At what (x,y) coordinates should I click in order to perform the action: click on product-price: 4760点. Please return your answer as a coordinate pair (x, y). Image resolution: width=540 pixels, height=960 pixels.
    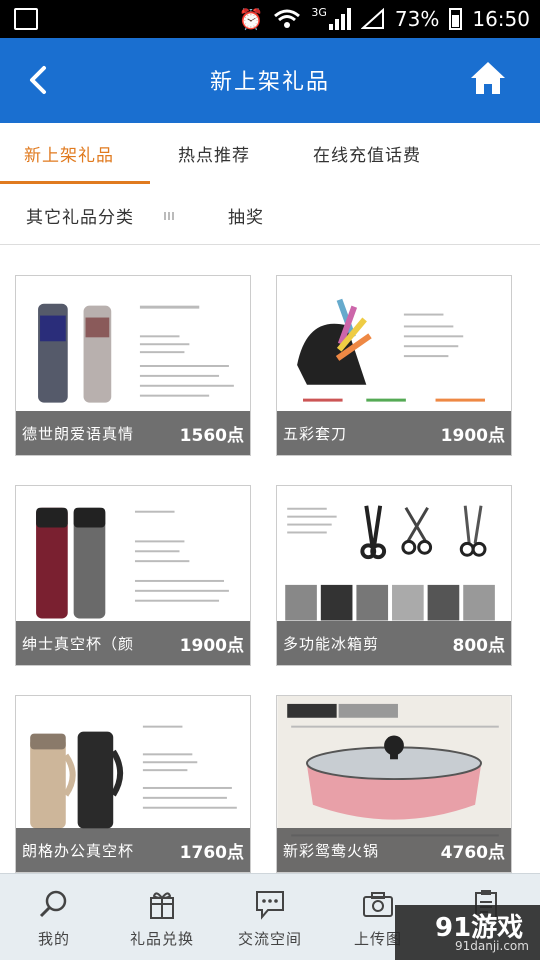
    Looking at the image, I should click on (472, 852).